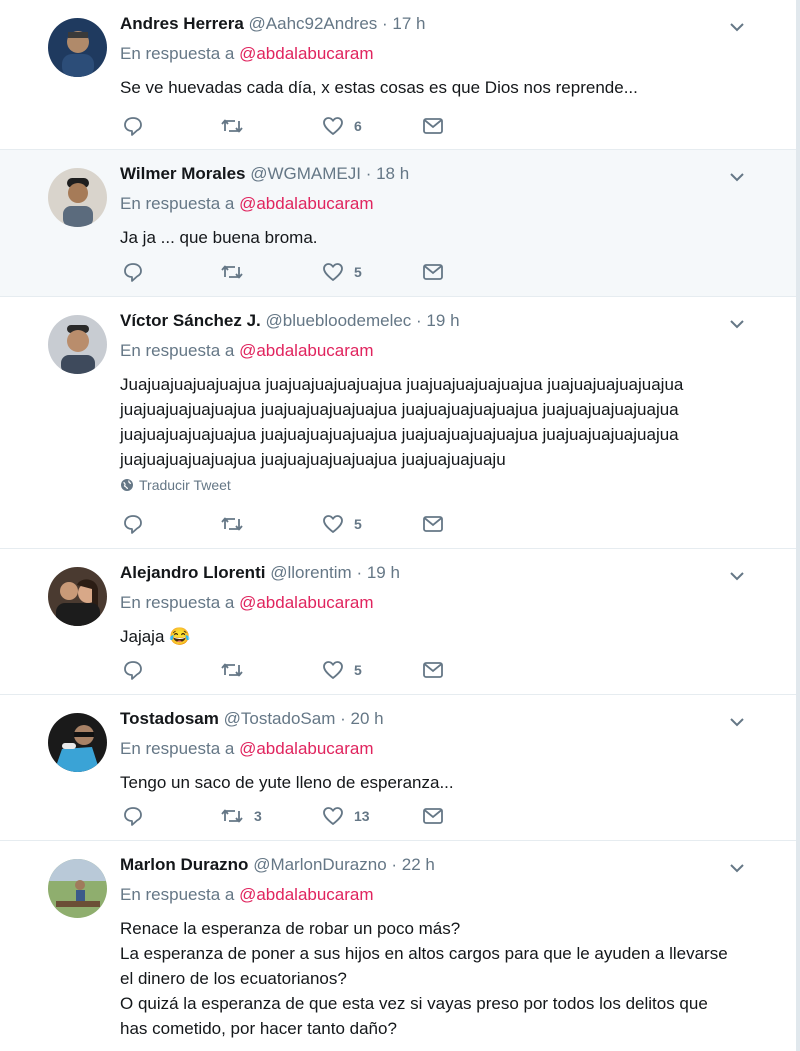 The height and width of the screenshot is (1051, 800). I want to click on timestamp: · 18 h, so click(387, 173).